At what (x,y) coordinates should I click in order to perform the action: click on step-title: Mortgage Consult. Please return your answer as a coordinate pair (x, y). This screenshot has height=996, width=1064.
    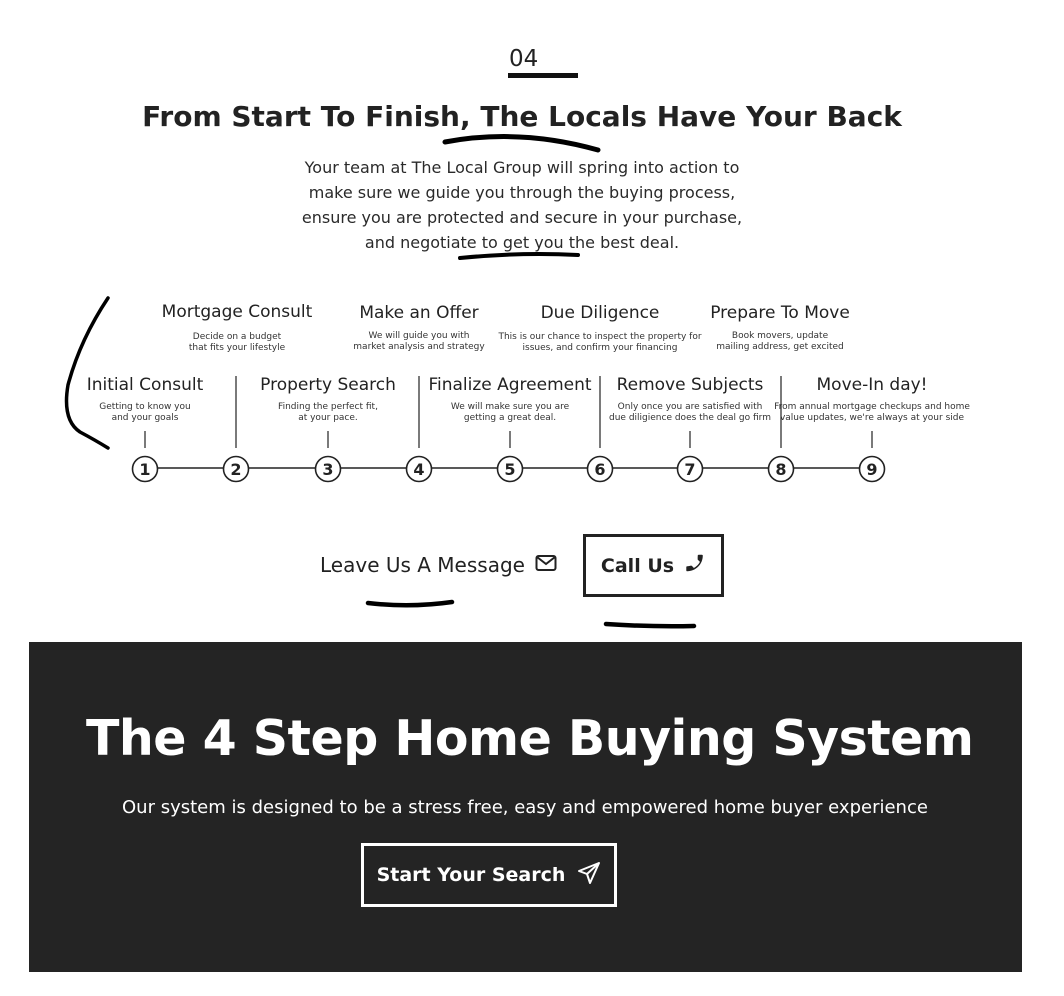
    Looking at the image, I should click on (237, 312).